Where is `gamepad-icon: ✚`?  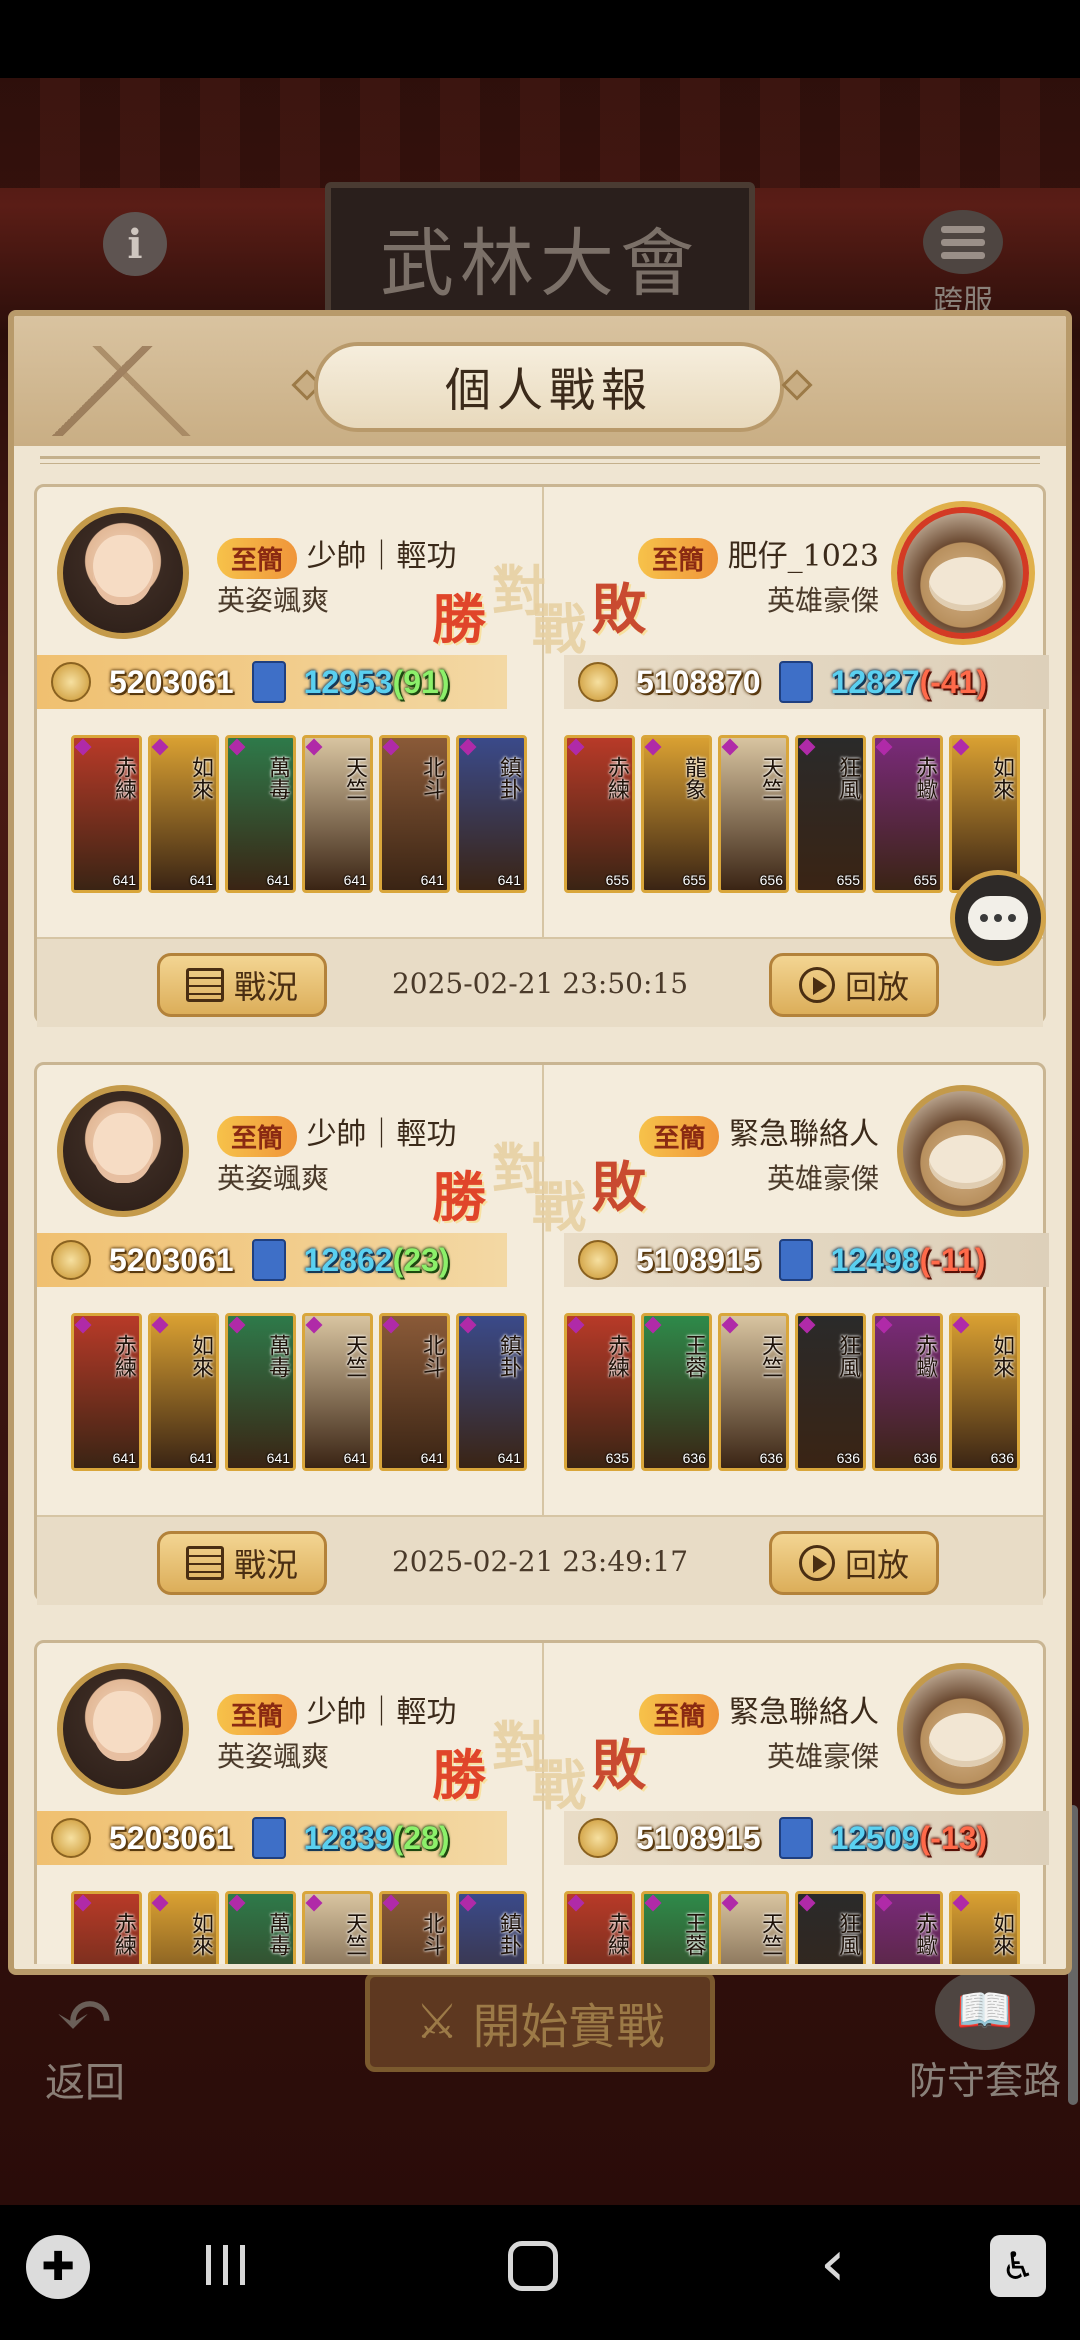
gamepad-icon: ✚ is located at coordinates (58, 2267).